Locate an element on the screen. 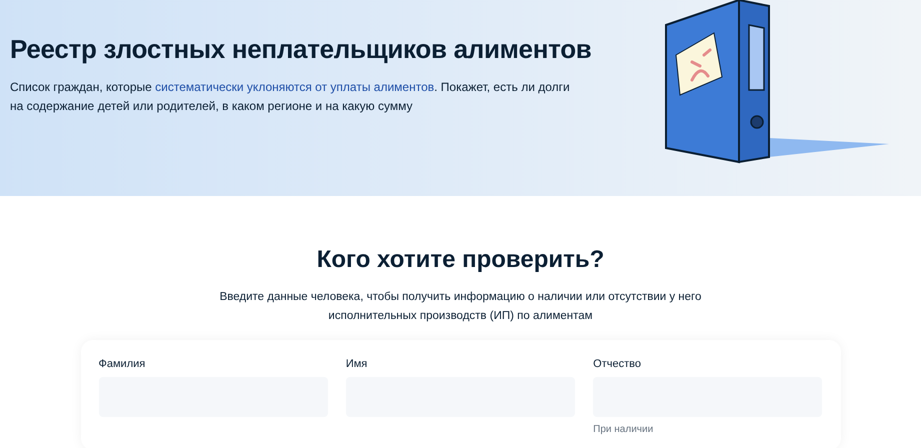 The height and width of the screenshot is (448, 921). description: Список граждан, которые систематически уклоняются от уплаты алиментов. Покажет, есть ли долги на содержание детей или родителей, в каком регионе и на какую сумму is located at coordinates (290, 96).